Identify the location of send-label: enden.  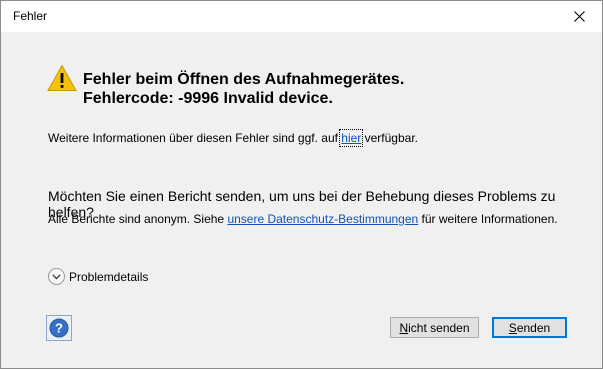
(533, 327).